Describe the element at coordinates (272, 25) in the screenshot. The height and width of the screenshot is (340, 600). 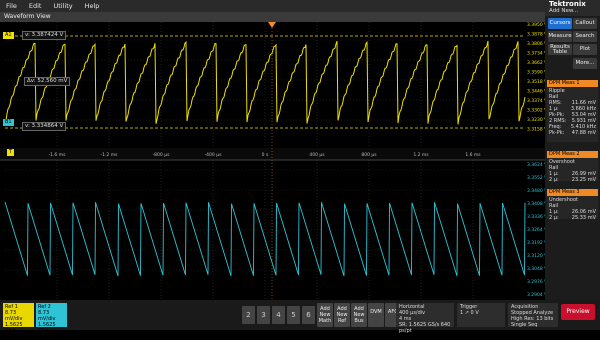
I see `trigger-position-marker` at that location.